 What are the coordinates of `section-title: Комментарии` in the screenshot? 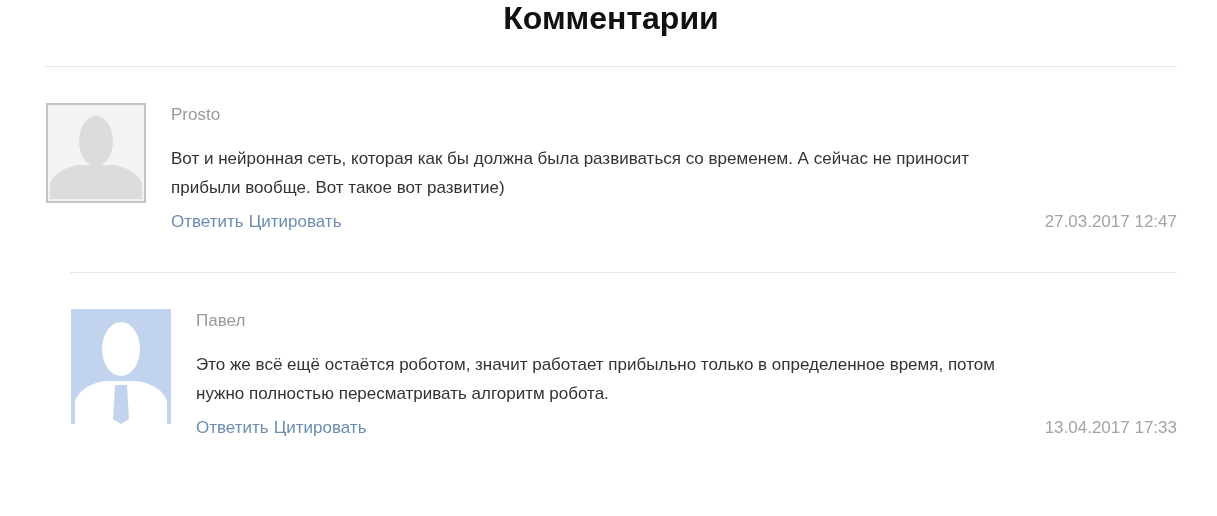 It's located at (611, 33).